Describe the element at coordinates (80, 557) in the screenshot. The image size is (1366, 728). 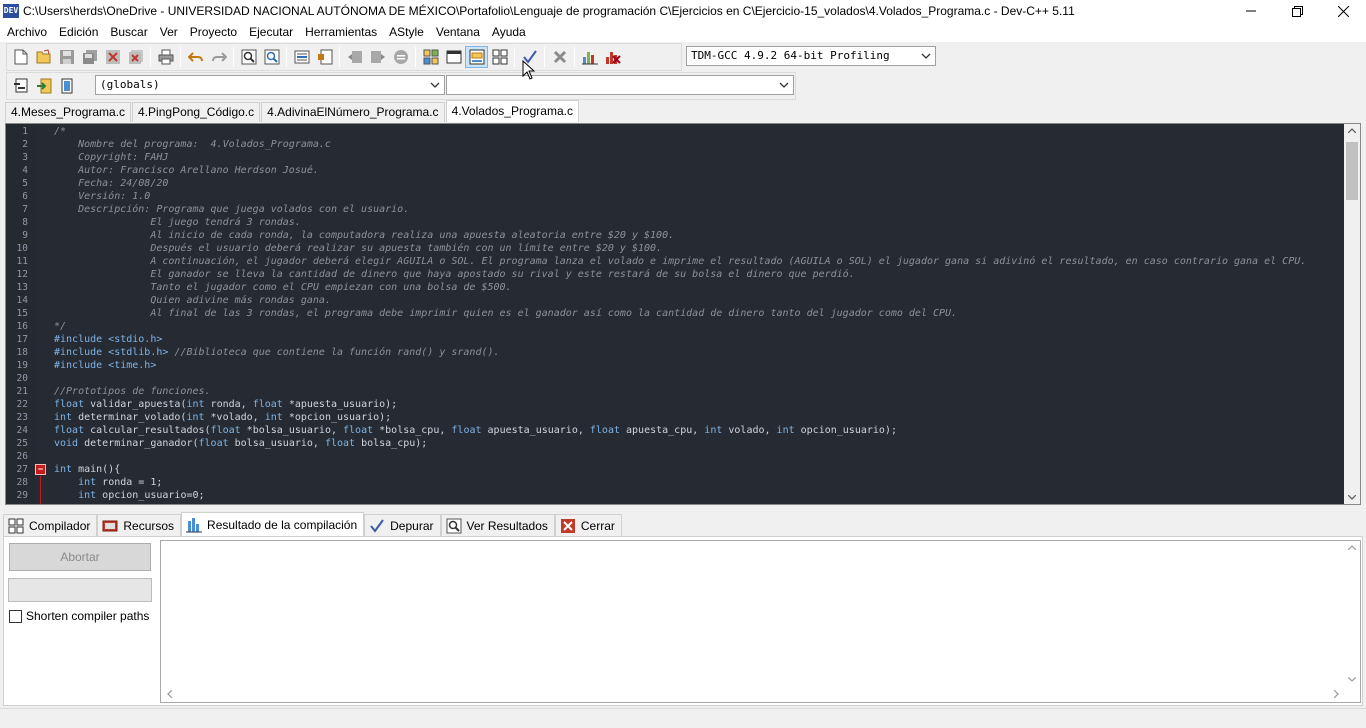
I see `abort-button: Abortar` at that location.